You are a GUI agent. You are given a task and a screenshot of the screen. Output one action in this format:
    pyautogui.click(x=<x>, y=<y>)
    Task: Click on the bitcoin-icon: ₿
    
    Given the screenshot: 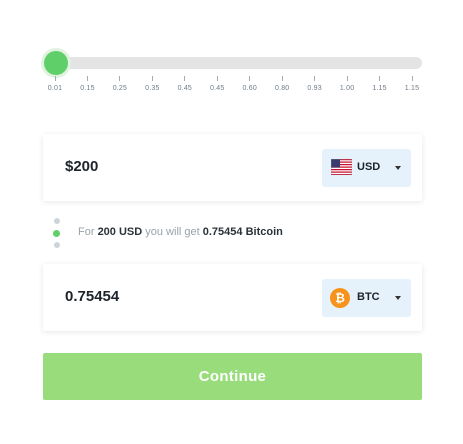 What is the action you would take?
    pyautogui.click(x=340, y=298)
    